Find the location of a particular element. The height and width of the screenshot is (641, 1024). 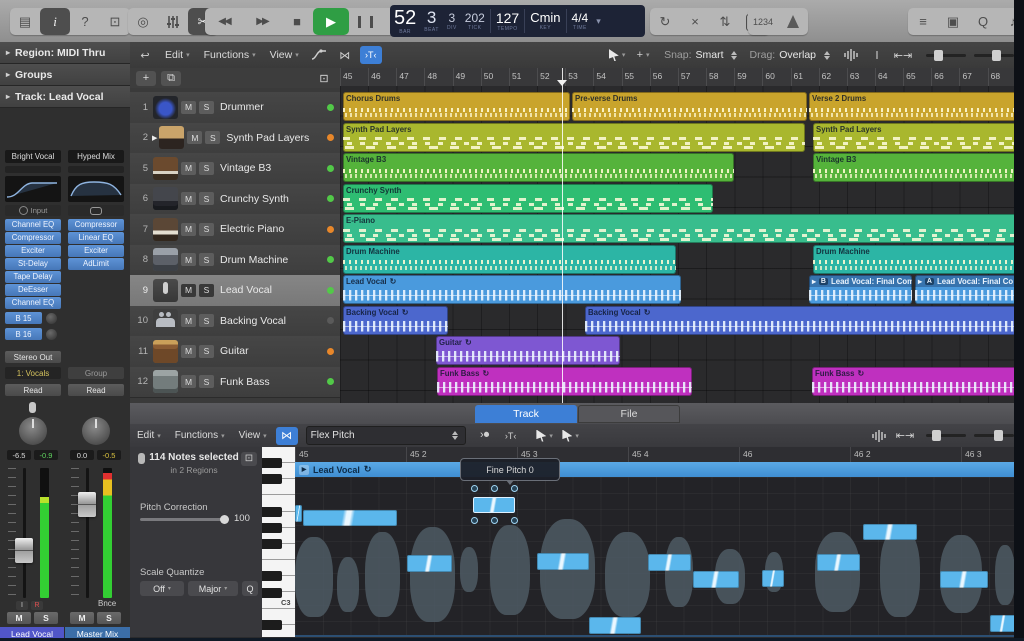

track-row-crunchy-synth: 6 M S Crunchy Synth is located at coordinates (235, 199).